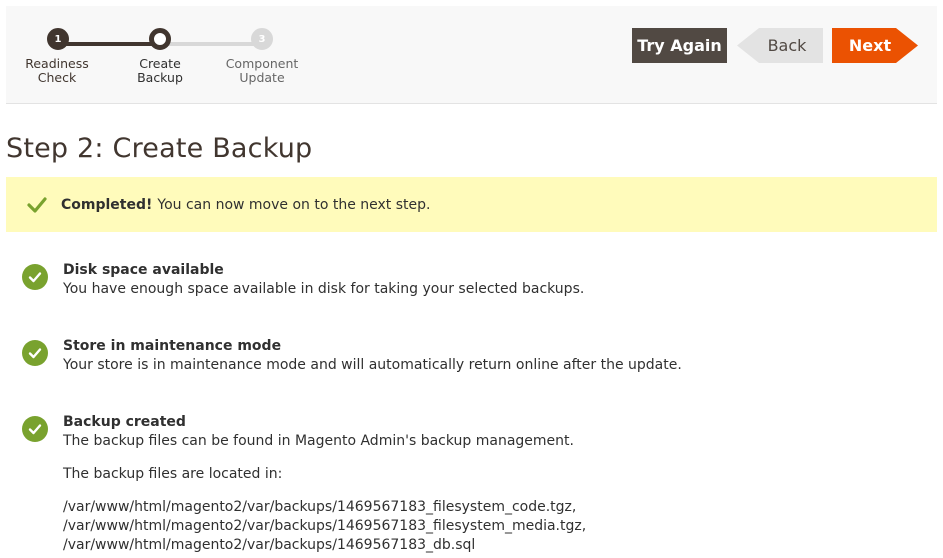 The width and height of the screenshot is (943, 558). Describe the element at coordinates (679, 45) in the screenshot. I see `try-again-button: Try Again` at that location.